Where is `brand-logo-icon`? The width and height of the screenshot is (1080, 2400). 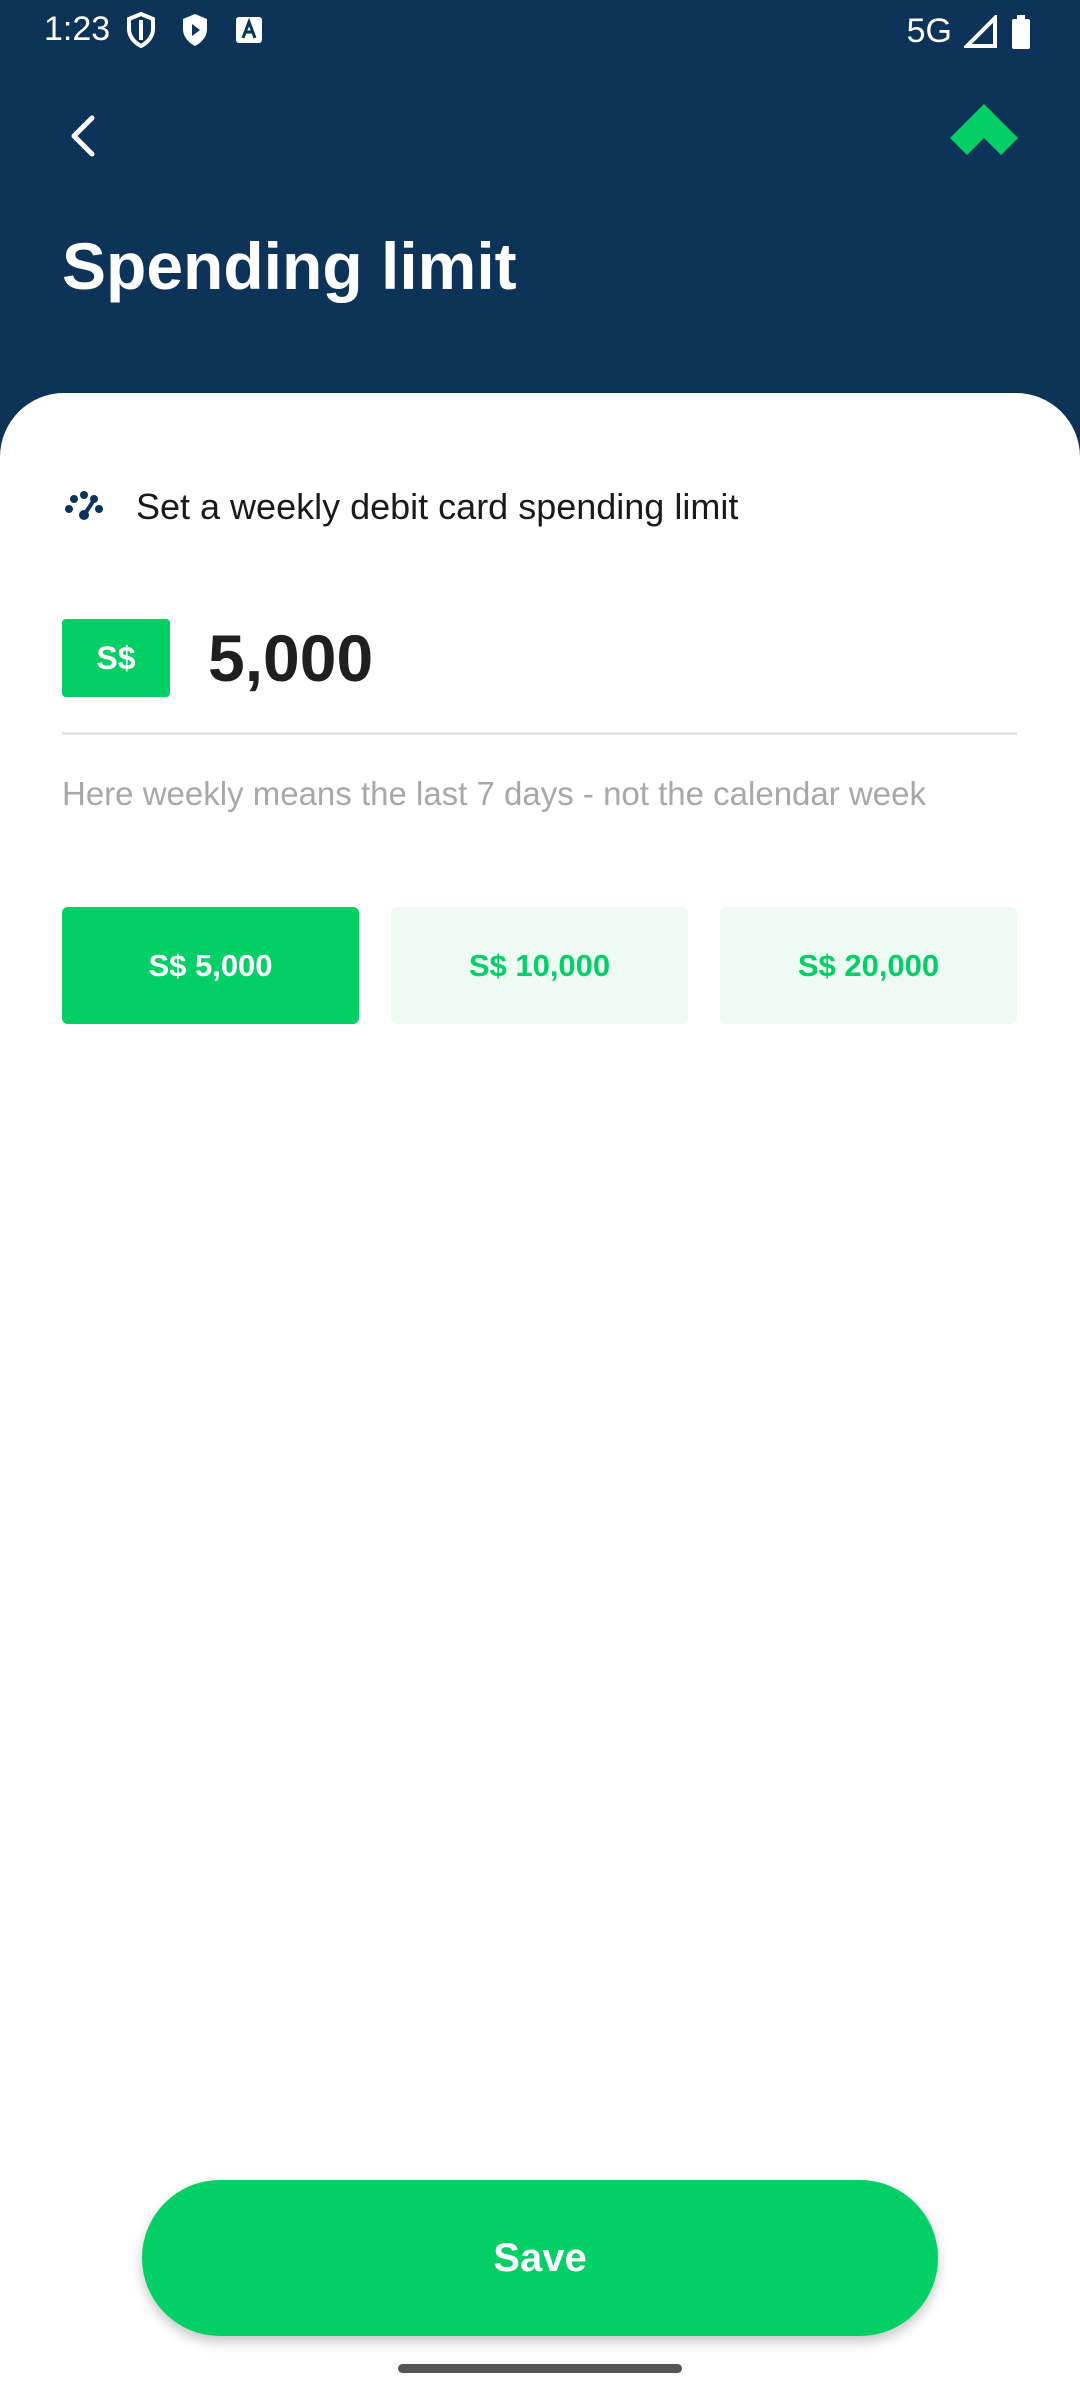 brand-logo-icon is located at coordinates (984, 138).